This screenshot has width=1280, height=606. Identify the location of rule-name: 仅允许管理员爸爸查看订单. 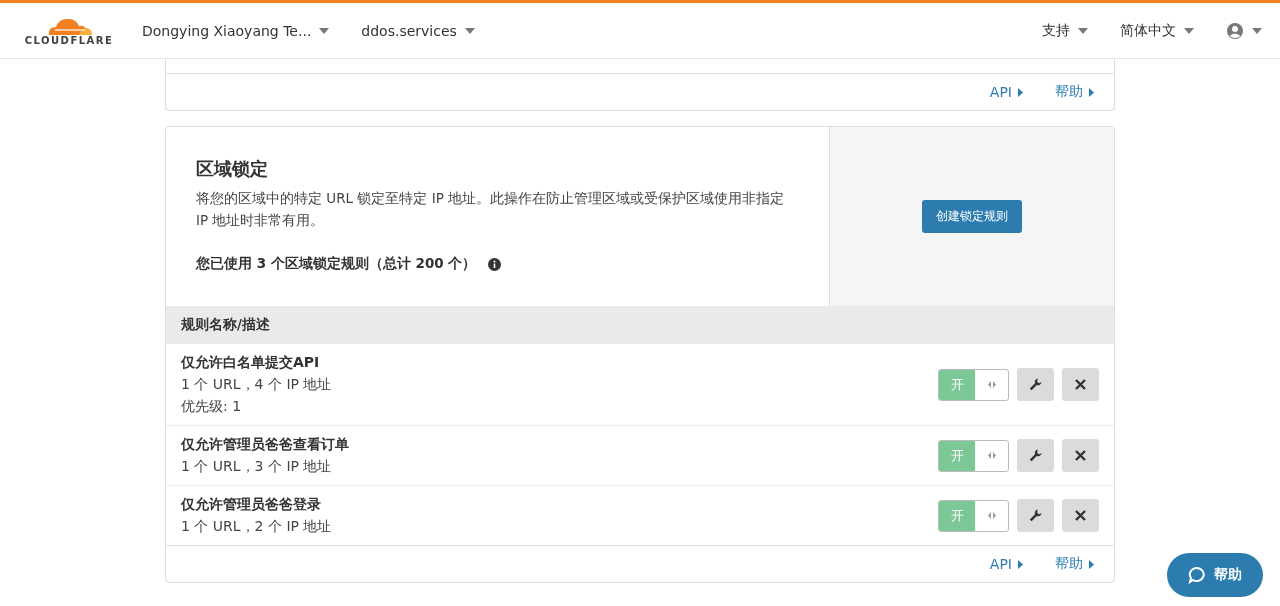
(265, 444).